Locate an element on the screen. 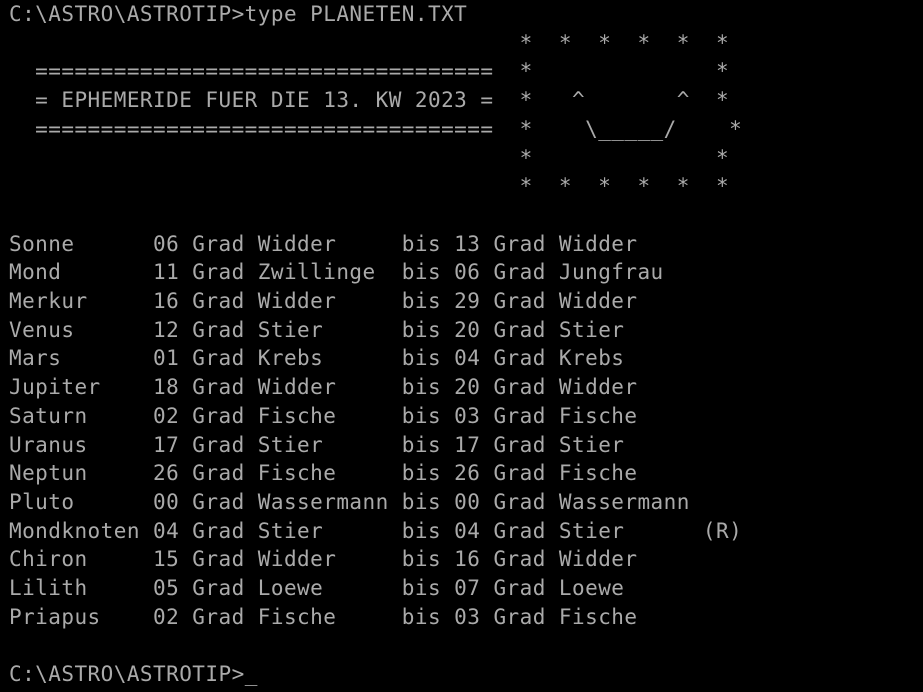 The width and height of the screenshot is (923, 692). table-row: Lilith 05 Grad Loewe bis 07 Grad Loewe is located at coordinates (356, 588).